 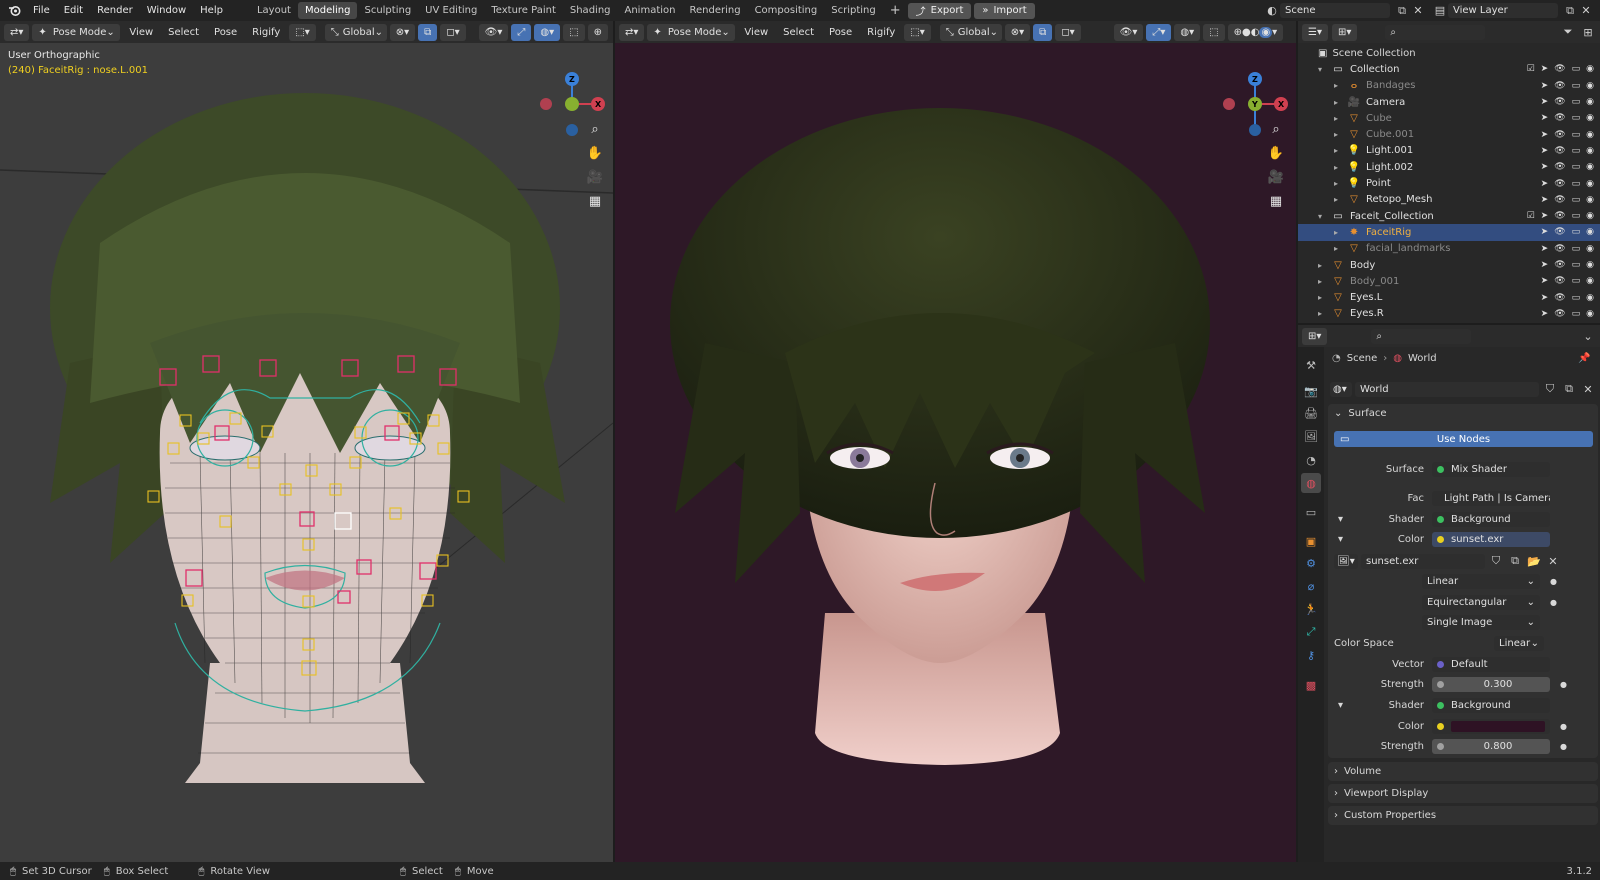 I want to click on shading-wire-button: ⊕, so click(x=597, y=32).